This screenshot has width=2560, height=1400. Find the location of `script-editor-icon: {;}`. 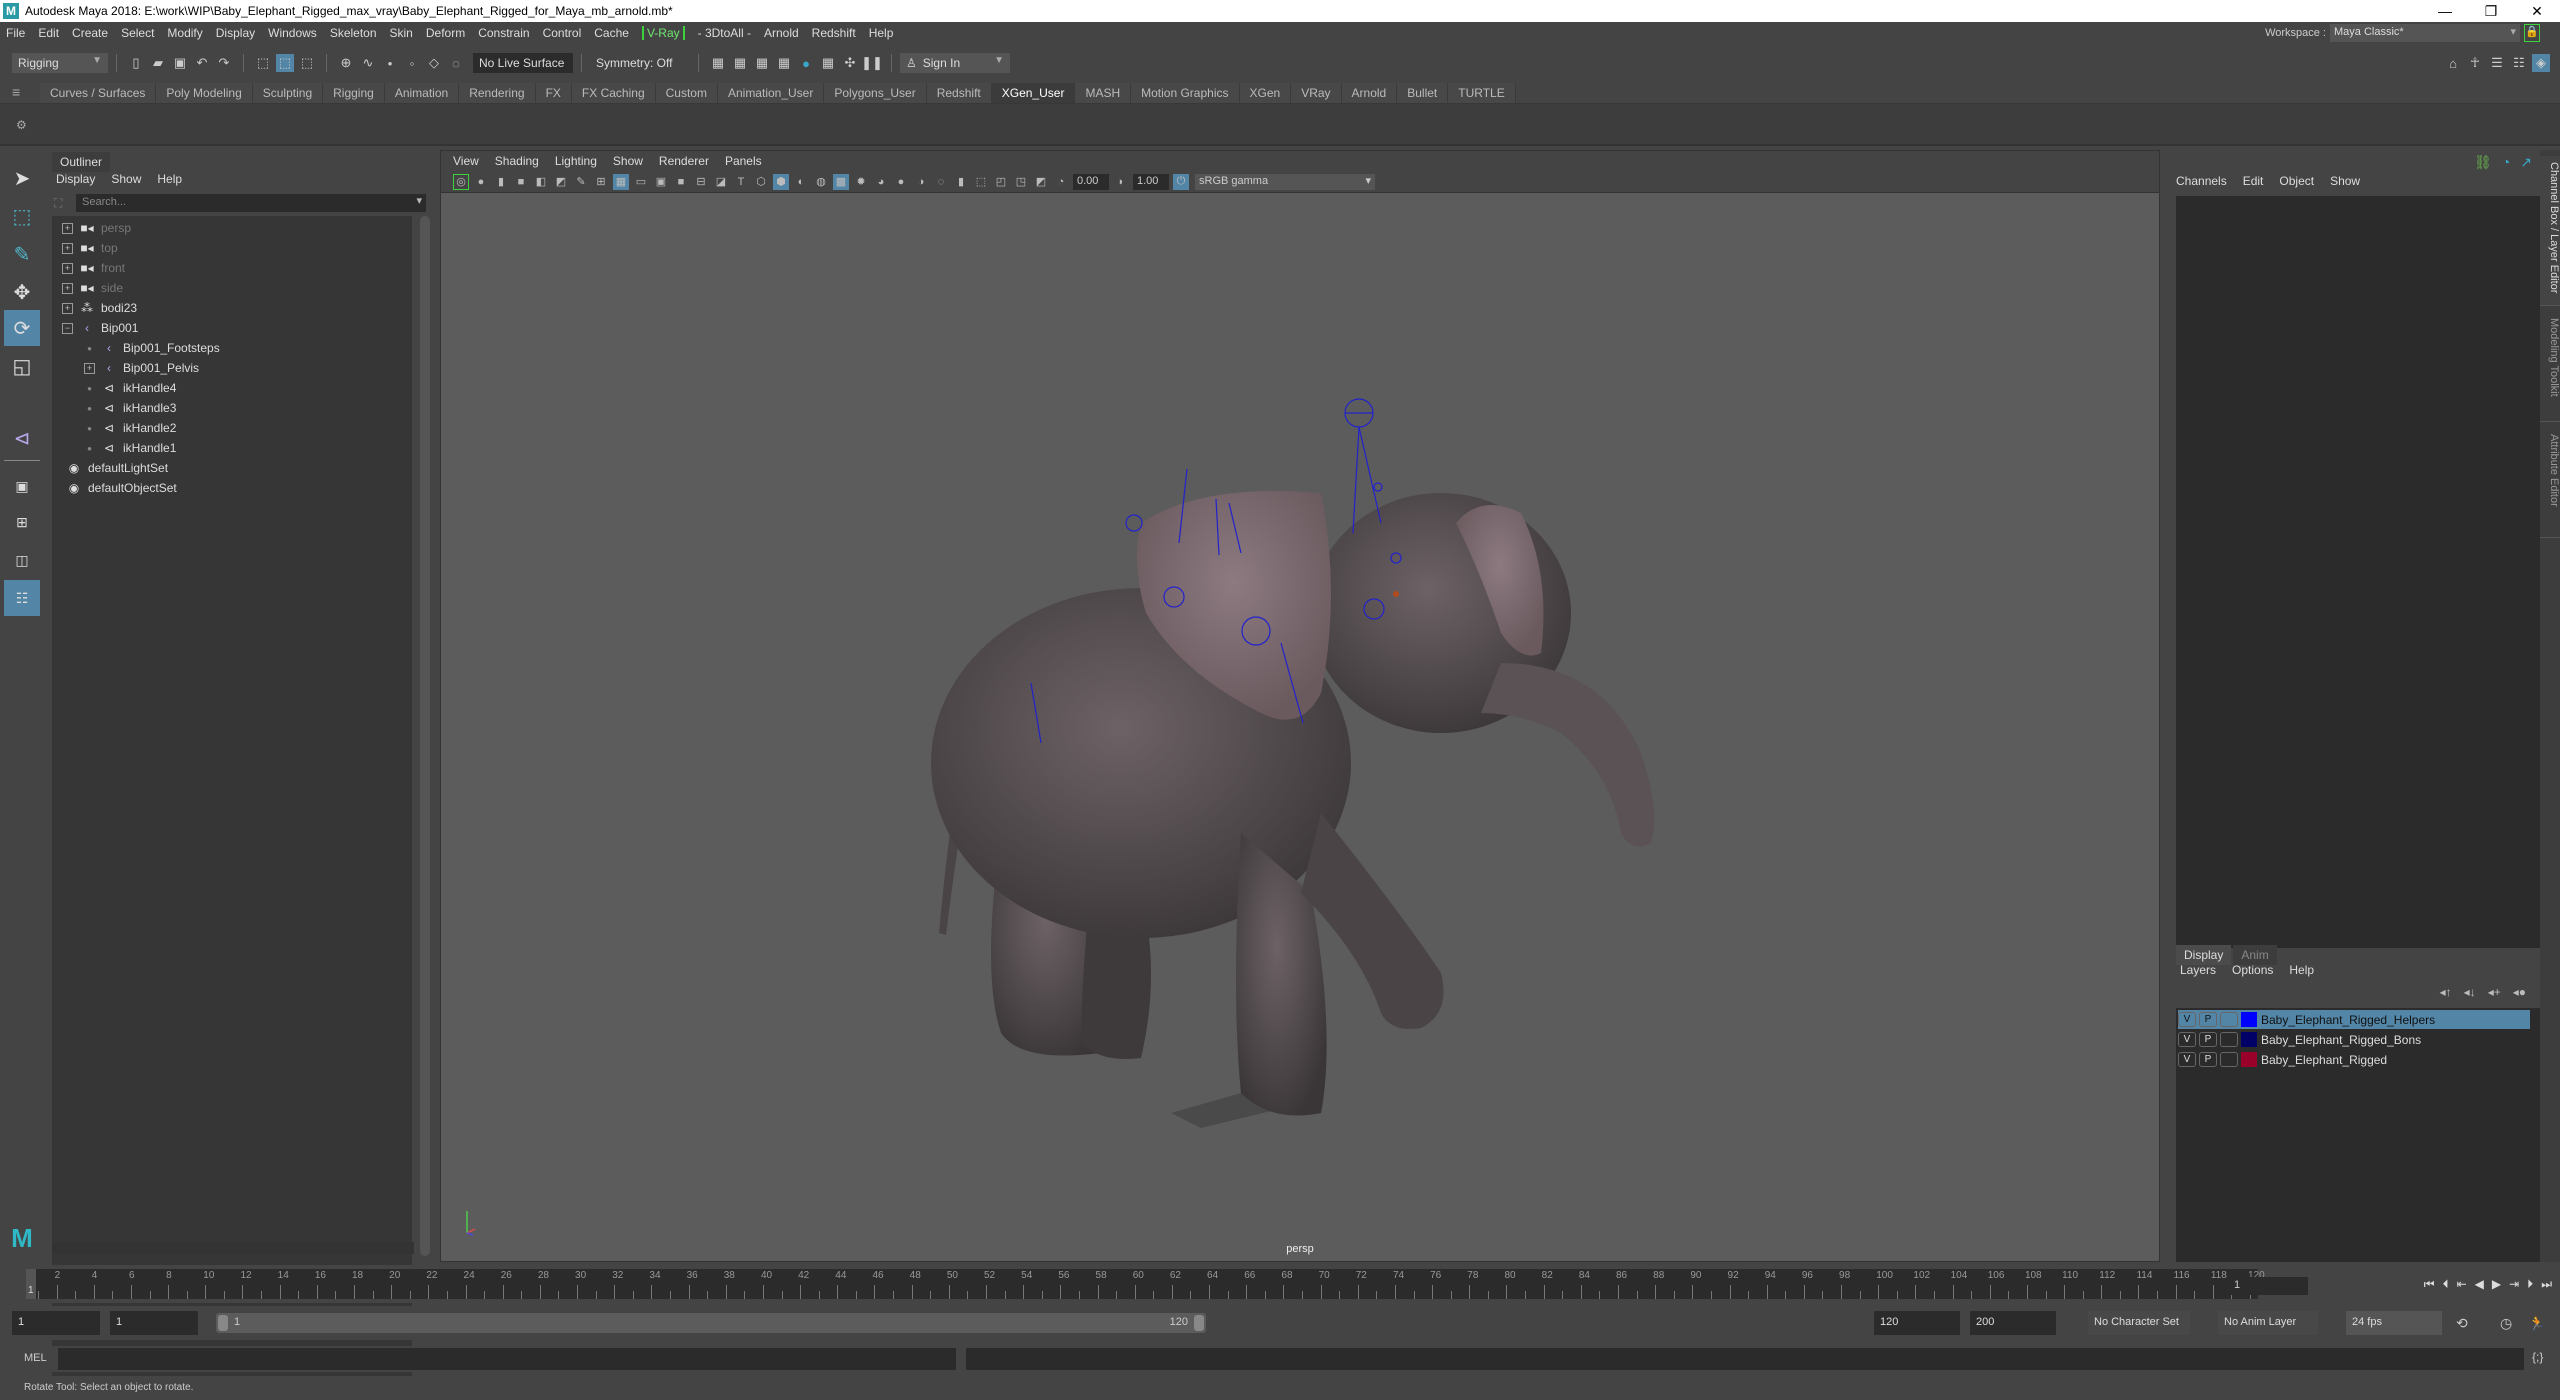

script-editor-icon: {;} is located at coordinates (2537, 1357).